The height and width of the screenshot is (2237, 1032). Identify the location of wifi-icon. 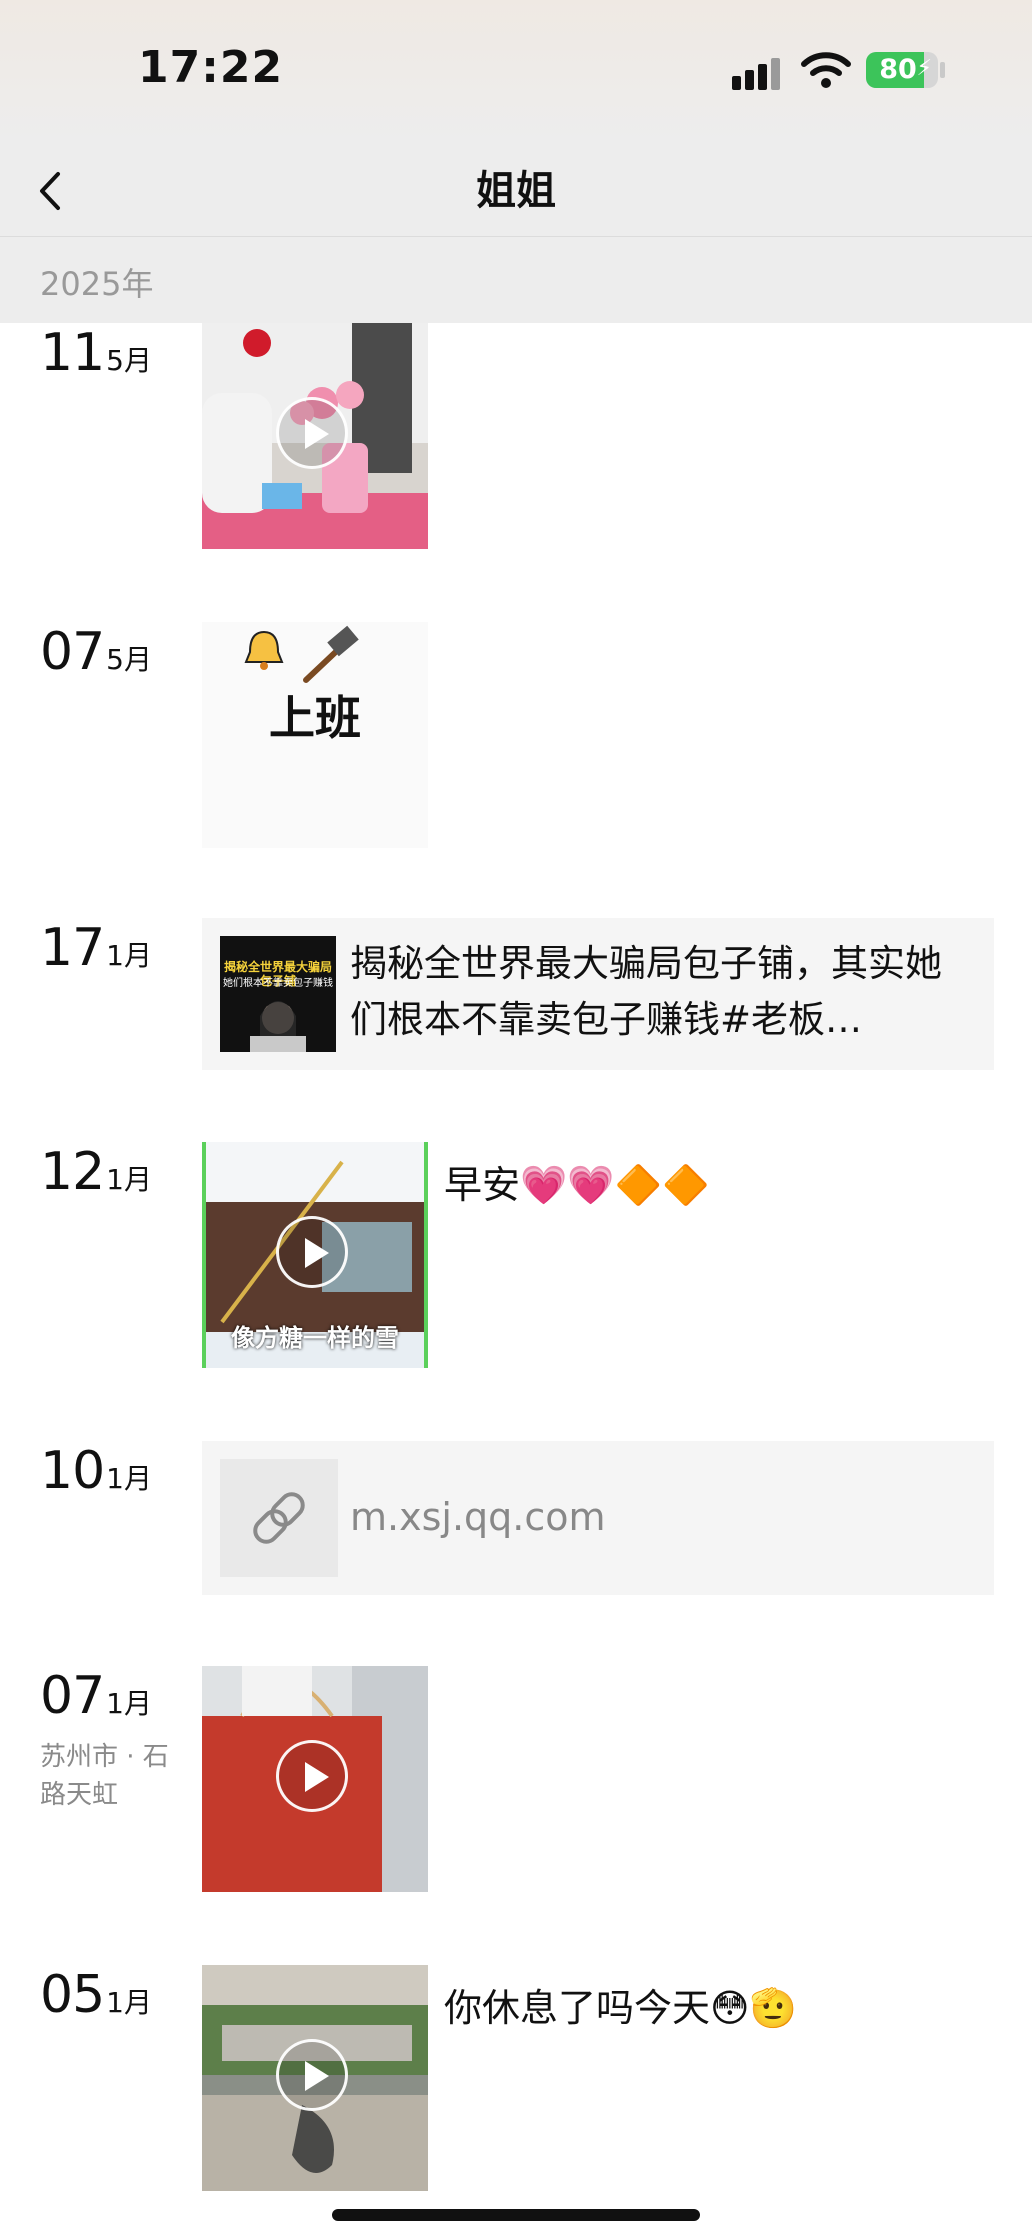
(826, 70).